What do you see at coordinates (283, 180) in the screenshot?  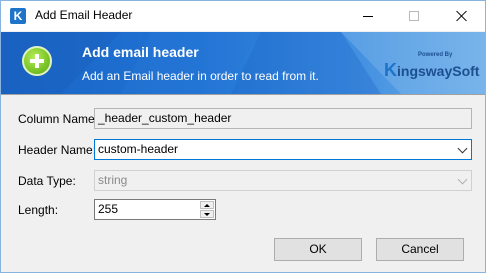 I see `data-type-select: string` at bounding box center [283, 180].